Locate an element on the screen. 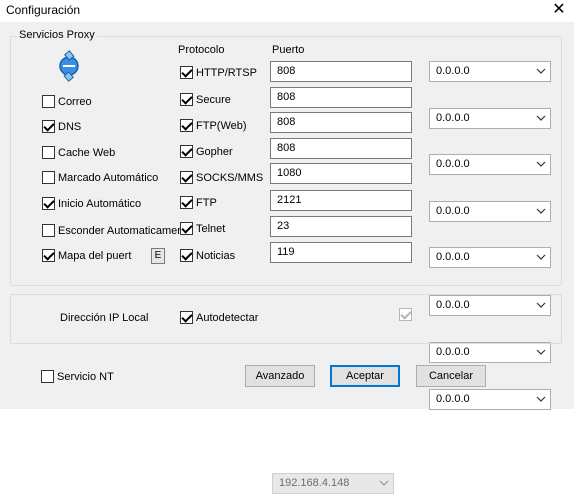 This screenshot has height=494, width=574. protocol-noticias: Noticias is located at coordinates (207, 255).